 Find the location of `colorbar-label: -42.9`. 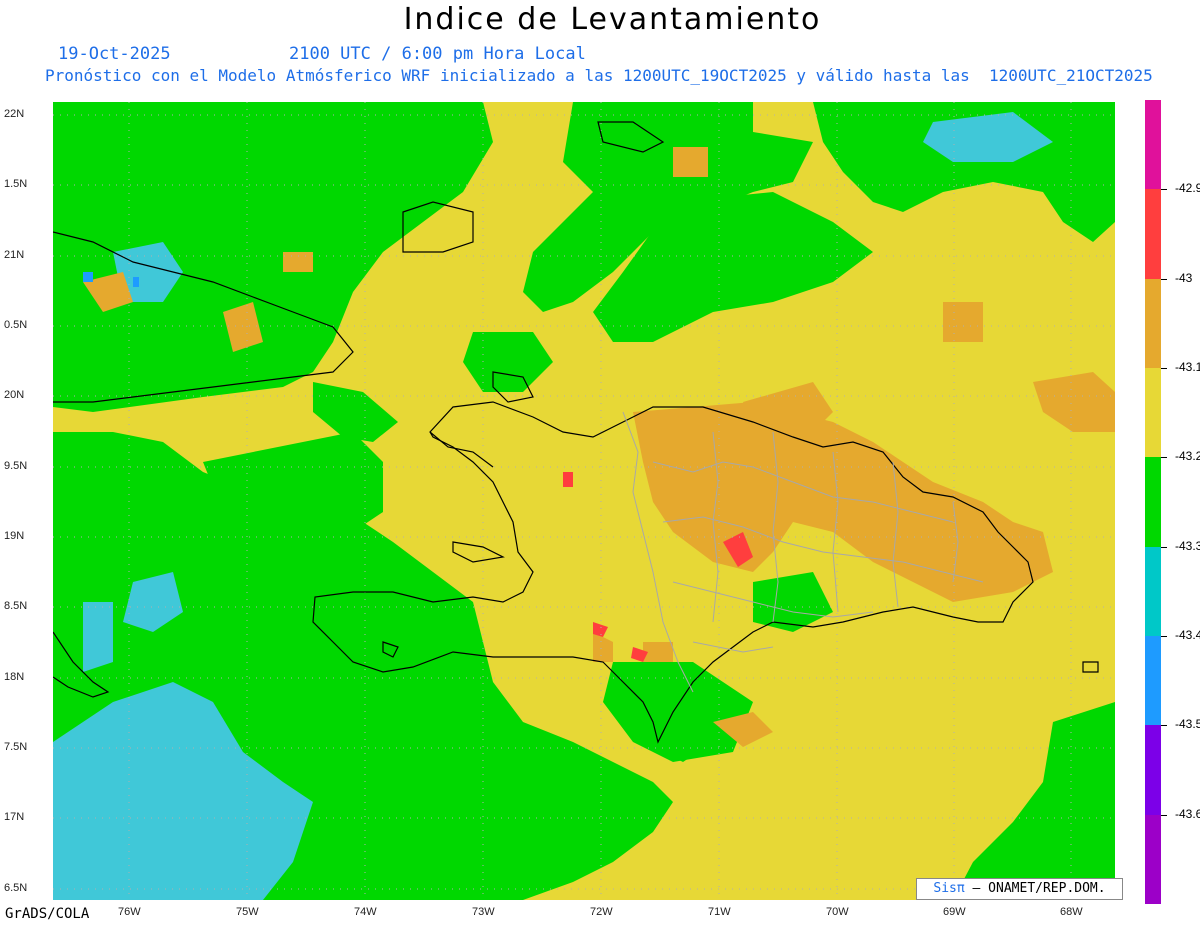

colorbar-label: -42.9 is located at coordinates (1187, 188).